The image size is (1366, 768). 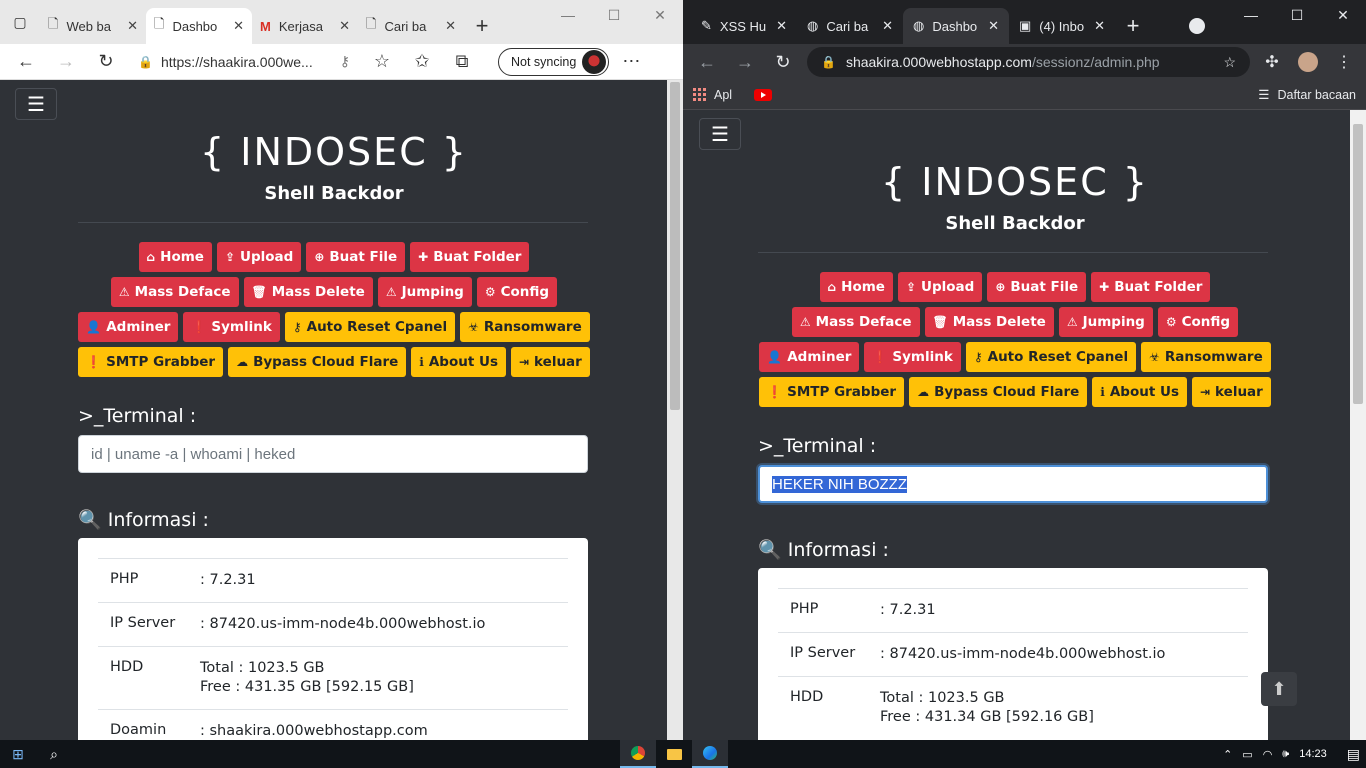 I want to click on edge-tab-1: 🗋 Web ba ✕, so click(x=93, y=26).